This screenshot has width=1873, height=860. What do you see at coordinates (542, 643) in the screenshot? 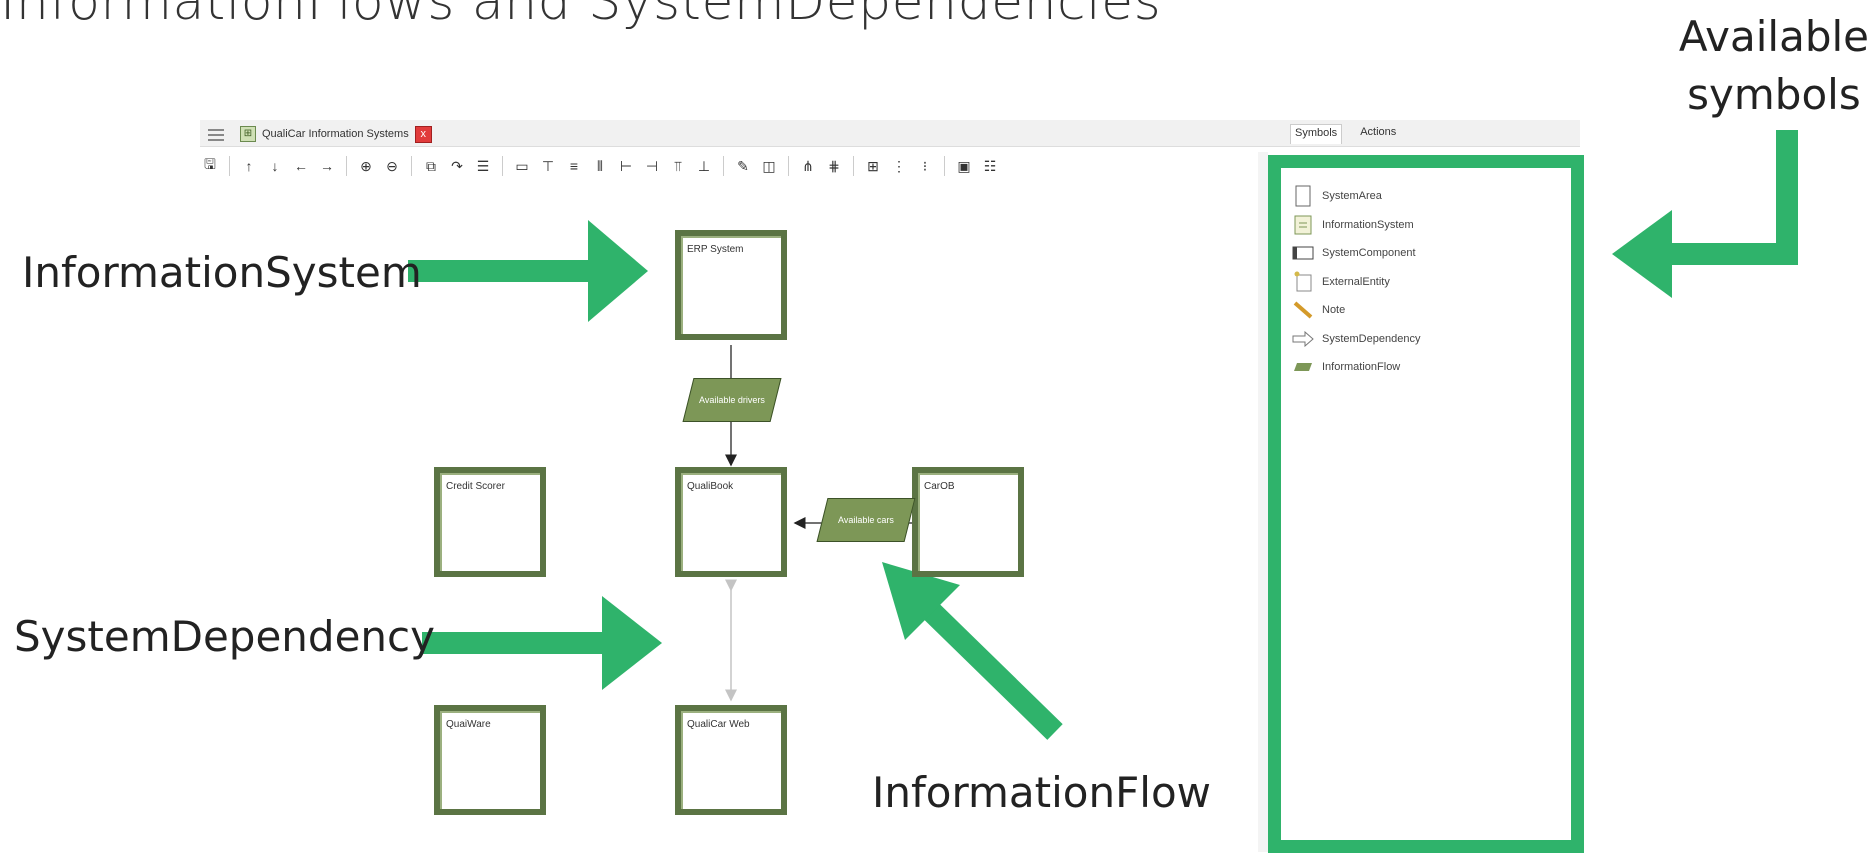
I see `callout-arrow-system-dependency` at bounding box center [542, 643].